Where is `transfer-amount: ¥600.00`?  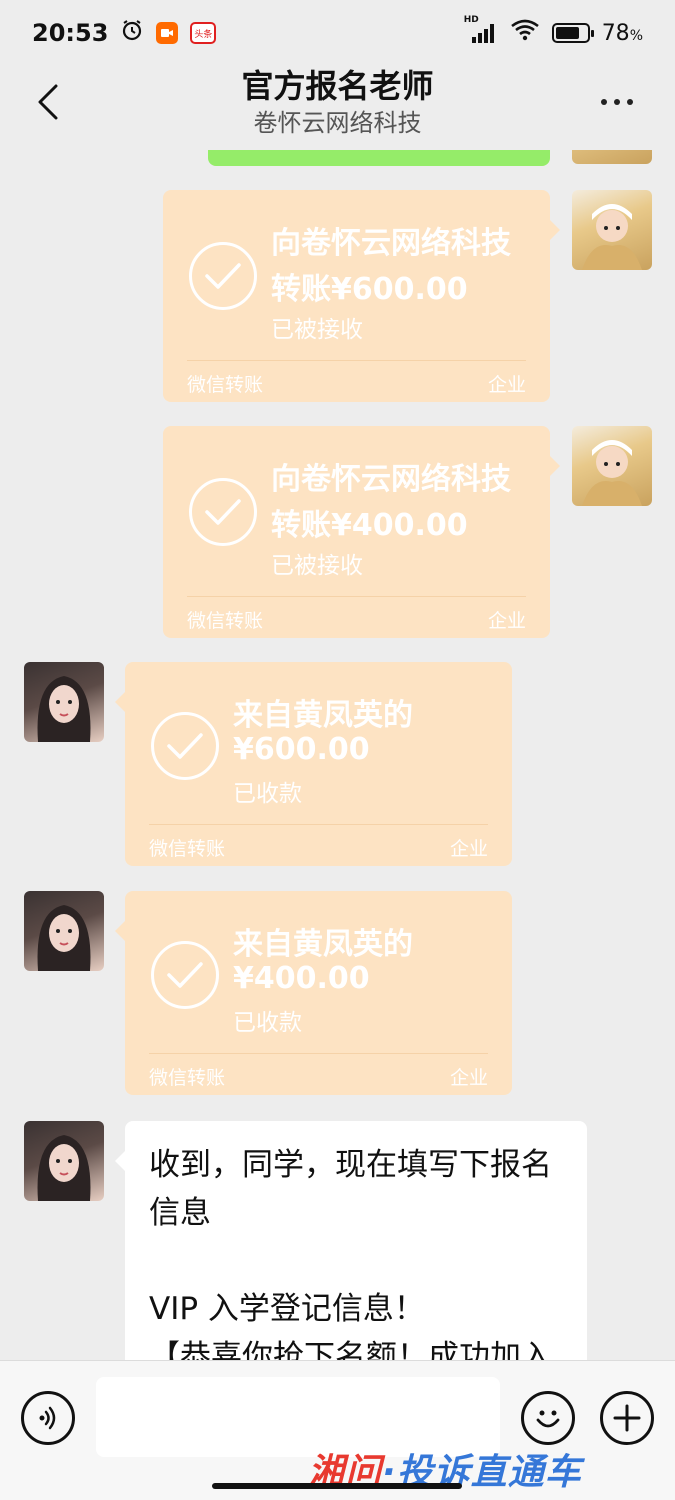 transfer-amount: ¥600.00 is located at coordinates (301, 749).